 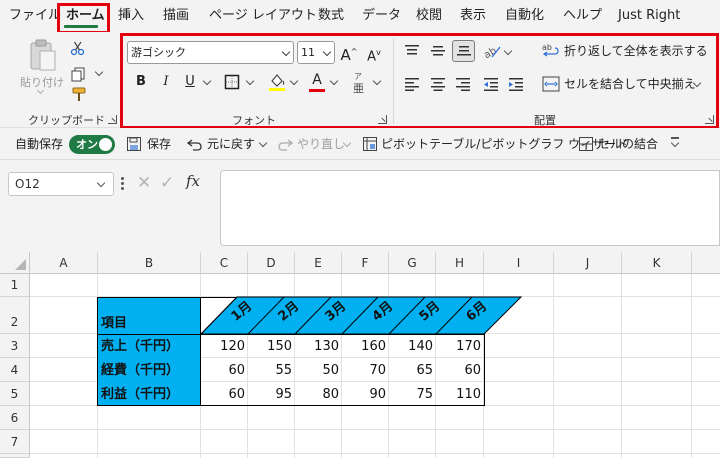 I want to click on customize-qat-icon, so click(x=675, y=143).